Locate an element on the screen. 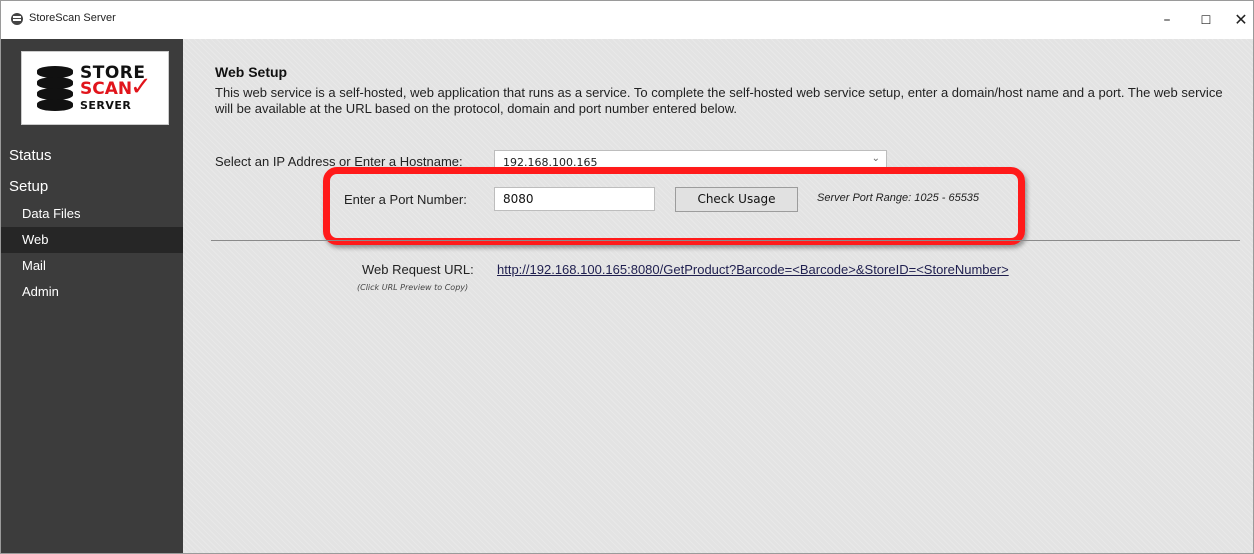  nav-setup: Setup is located at coordinates (28, 186).